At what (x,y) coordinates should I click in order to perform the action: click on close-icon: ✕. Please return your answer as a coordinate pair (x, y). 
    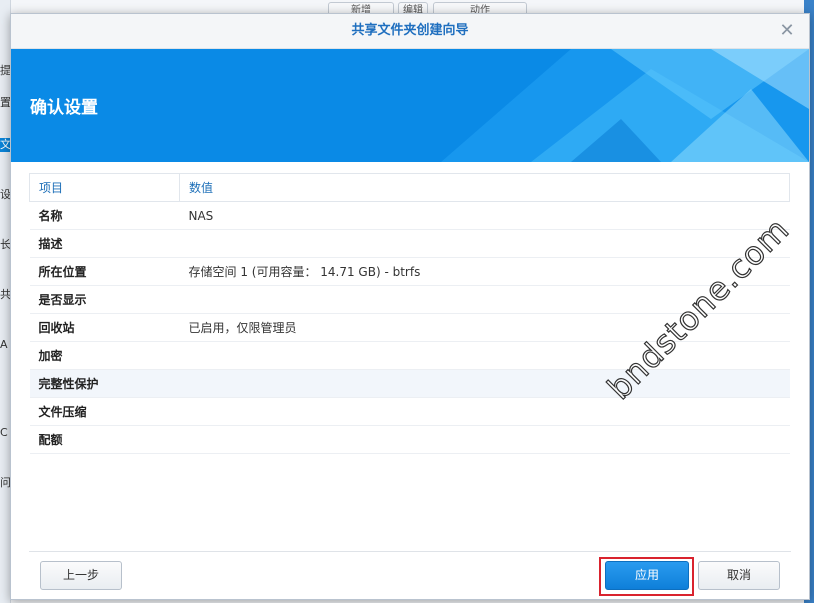
    Looking at the image, I should click on (787, 31).